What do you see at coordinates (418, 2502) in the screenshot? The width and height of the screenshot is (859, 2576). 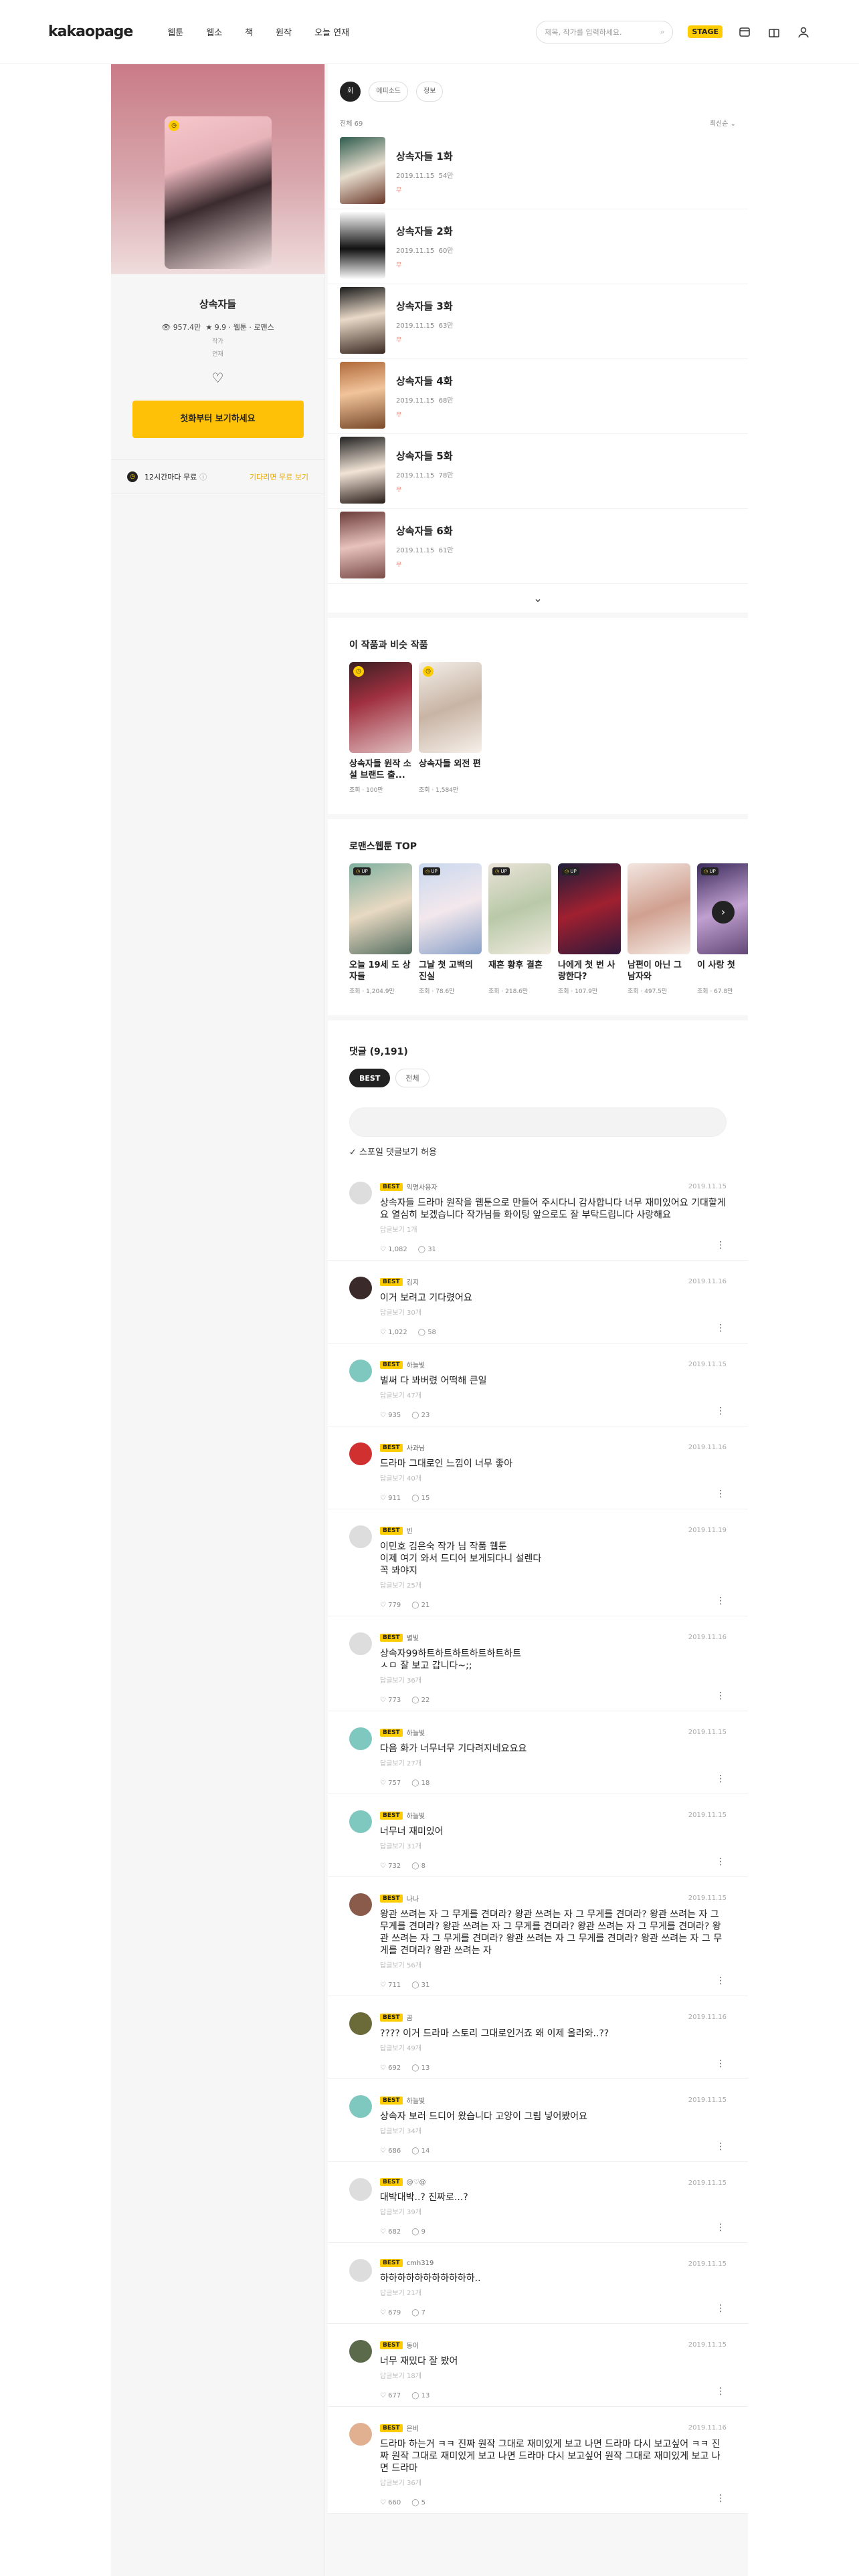 I see `reply-button: ◯ 5` at bounding box center [418, 2502].